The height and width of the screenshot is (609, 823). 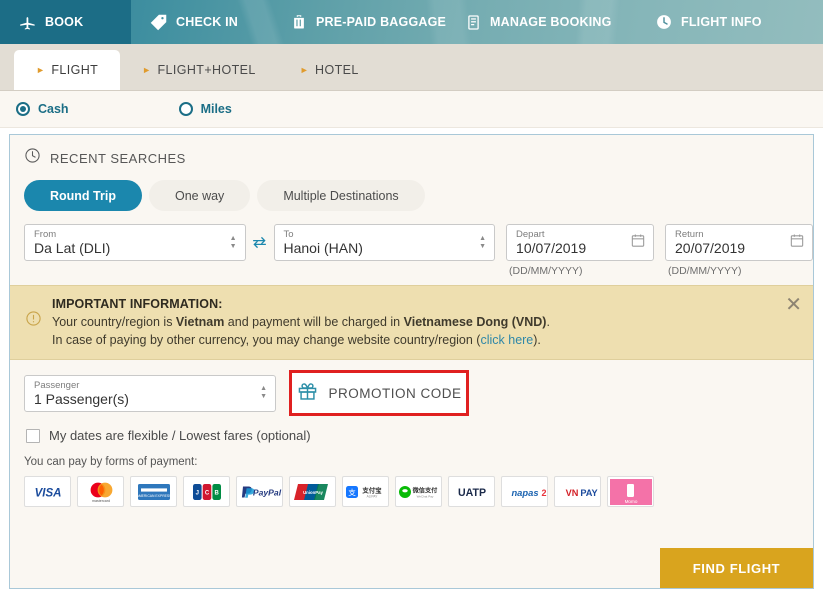 I want to click on svg-text: napas, so click(x=524, y=491).